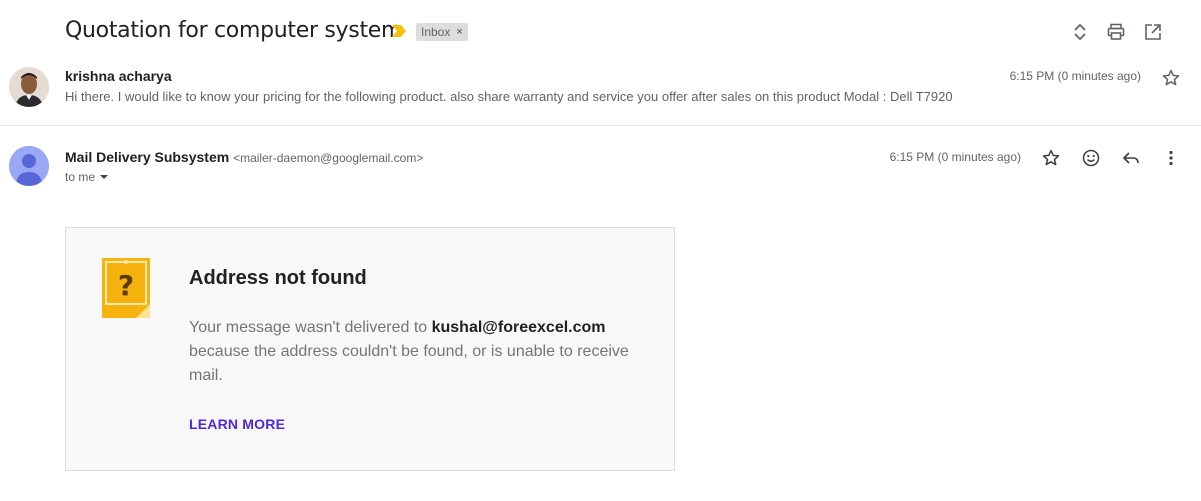  What do you see at coordinates (328, 158) in the screenshot?
I see `sender-email: <mailer-daemon@googlemail.com>` at bounding box center [328, 158].